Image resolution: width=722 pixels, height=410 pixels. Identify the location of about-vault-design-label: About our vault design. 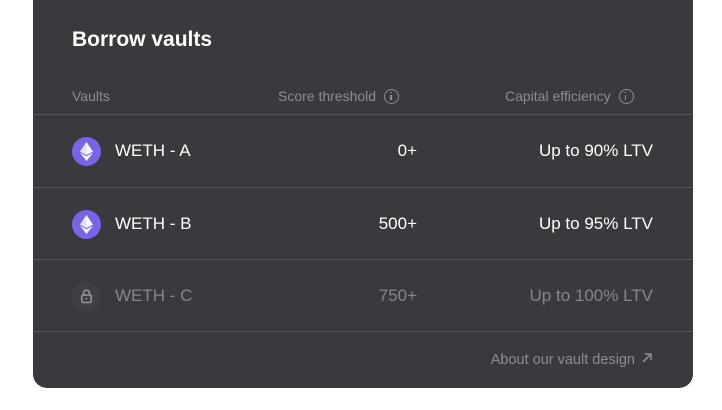
(562, 360).